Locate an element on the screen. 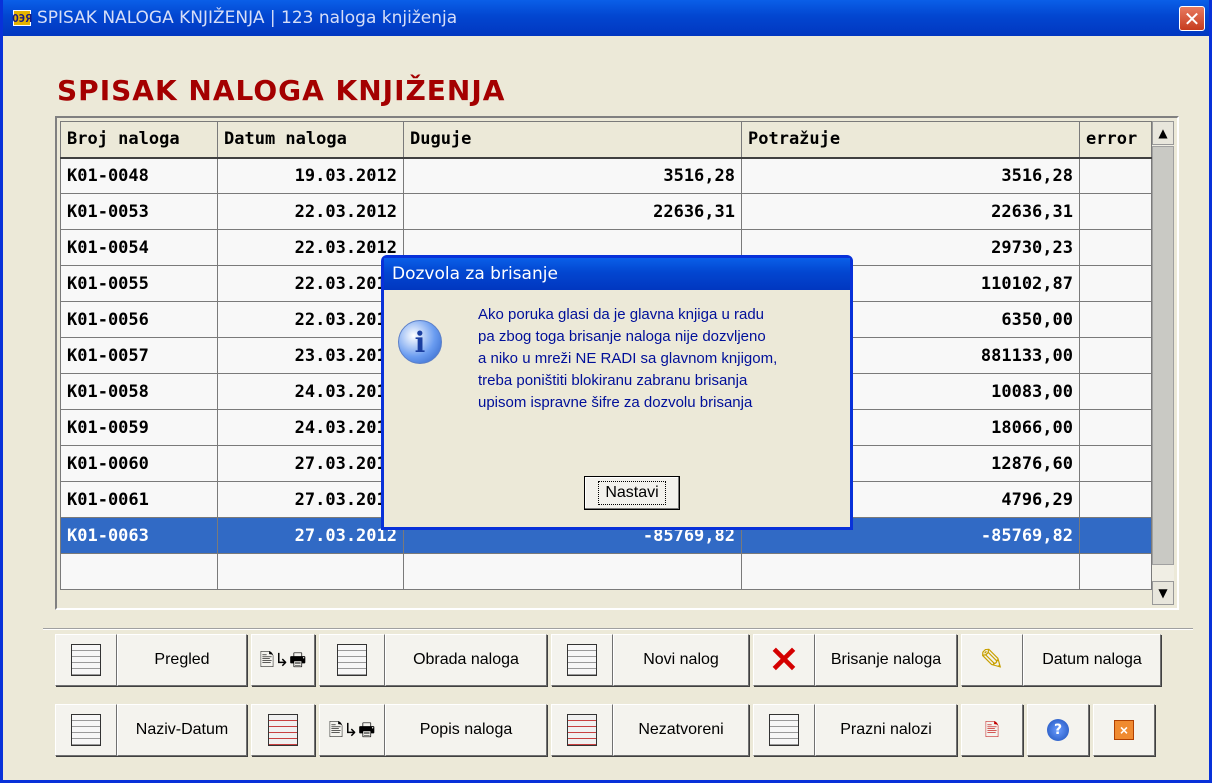 This screenshot has width=1212, height=783. table-row: K01-0048 19.03.2012 3516,28 3516,28 is located at coordinates (606, 175).